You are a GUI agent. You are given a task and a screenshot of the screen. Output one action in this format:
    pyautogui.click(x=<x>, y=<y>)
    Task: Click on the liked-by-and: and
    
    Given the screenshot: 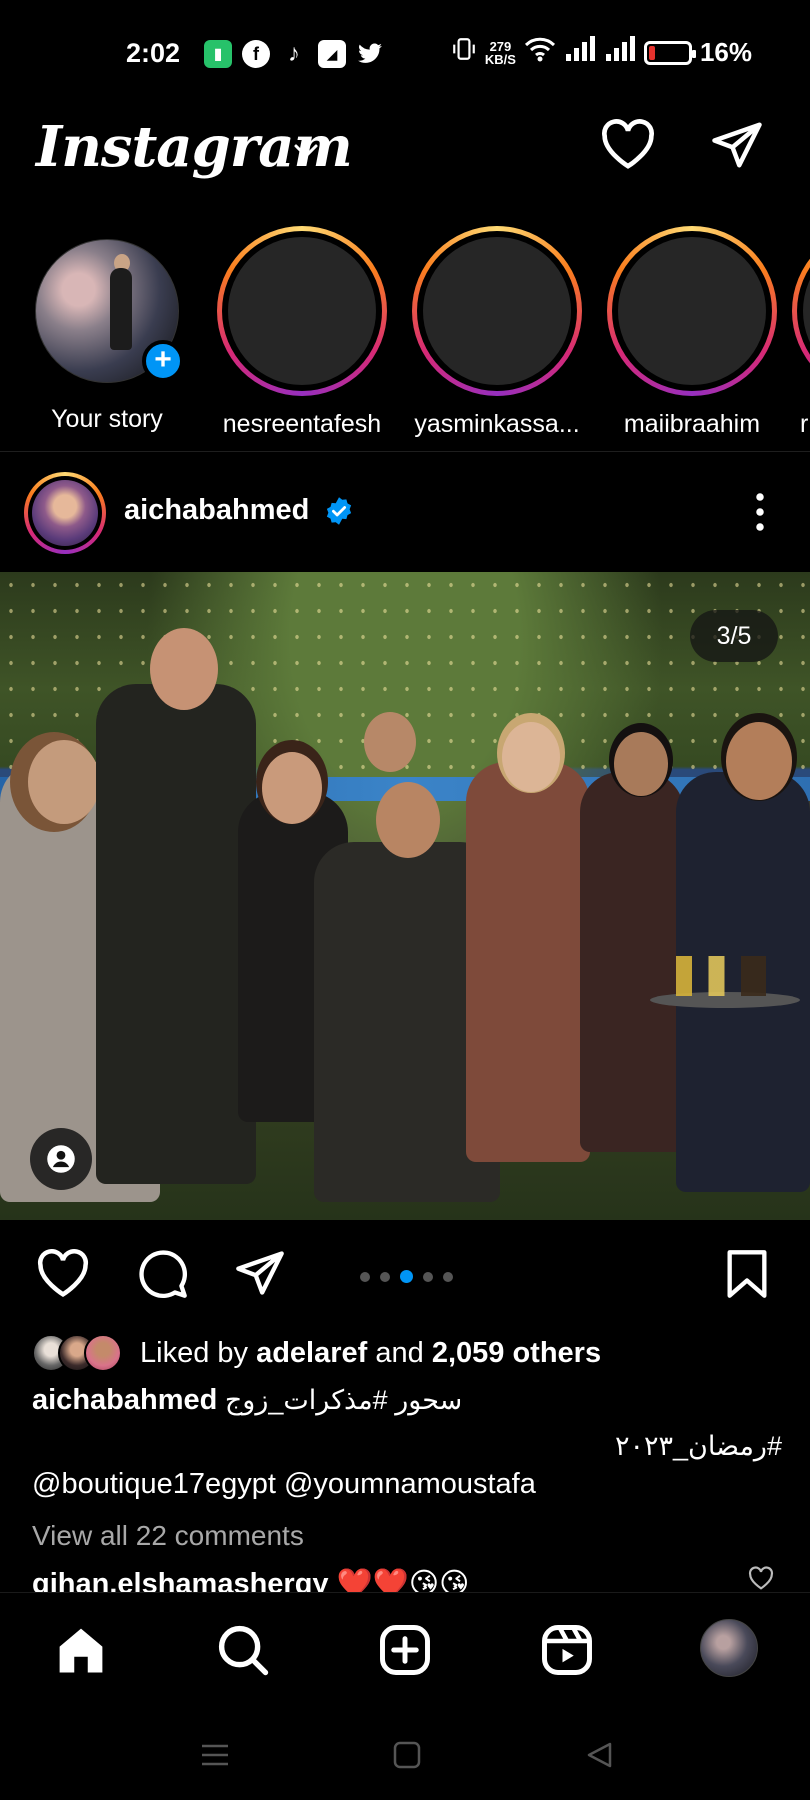 What is the action you would take?
    pyautogui.click(x=399, y=1352)
    